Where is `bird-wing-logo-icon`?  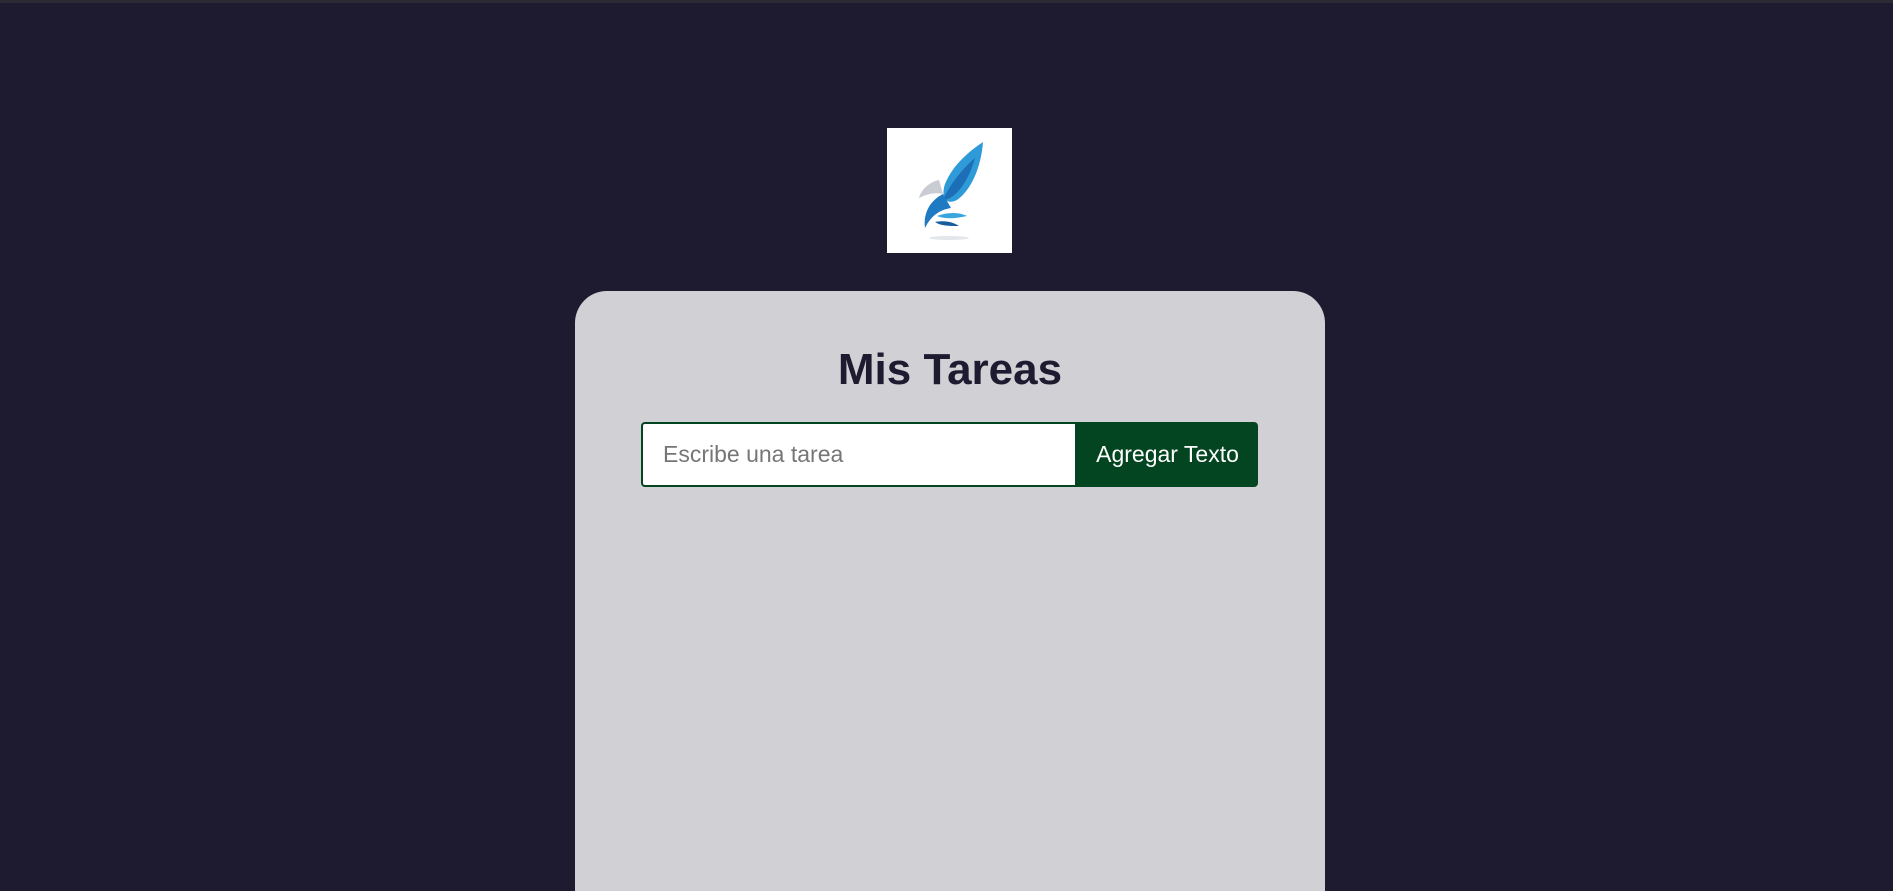 bird-wing-logo-icon is located at coordinates (951, 191).